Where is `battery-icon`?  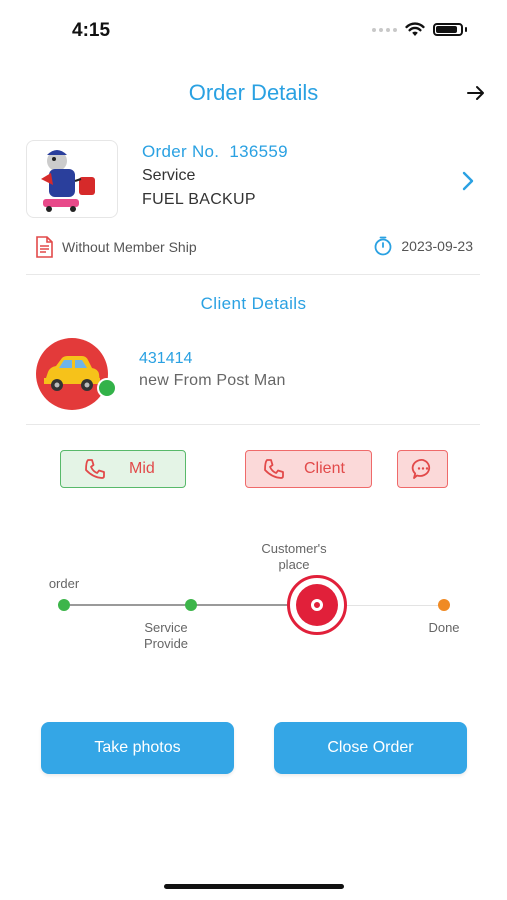 battery-icon is located at coordinates (448, 29).